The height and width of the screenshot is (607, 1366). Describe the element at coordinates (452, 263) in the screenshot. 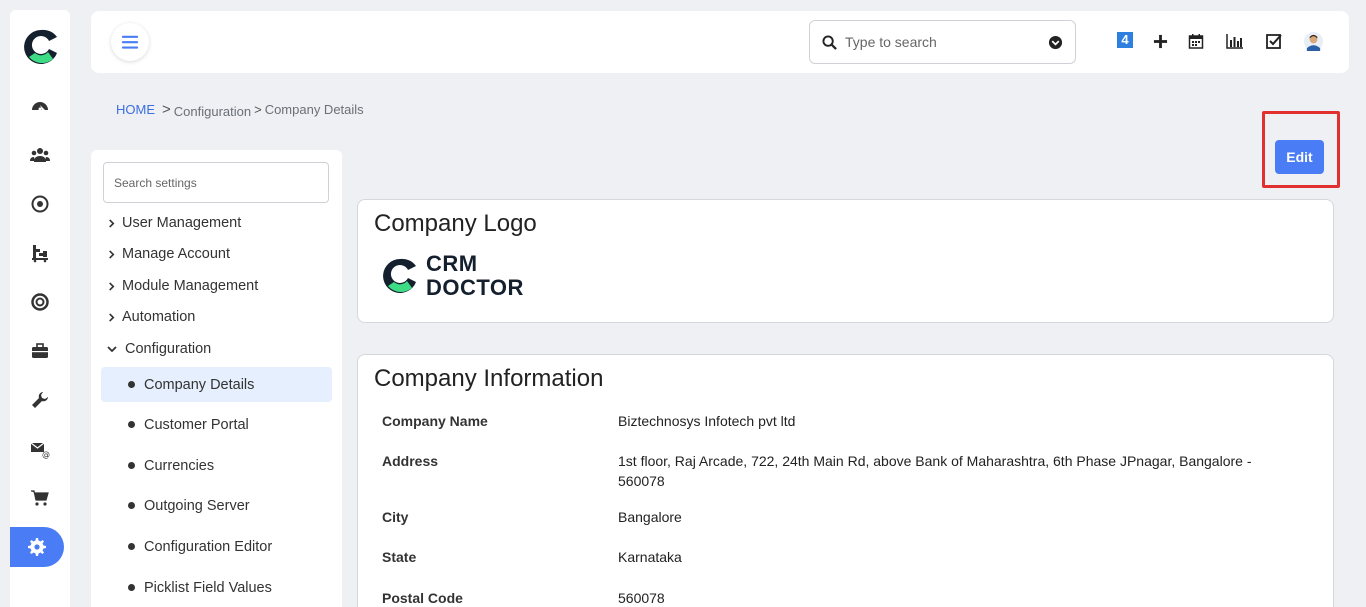

I see `logo-line-1: CRM` at that location.